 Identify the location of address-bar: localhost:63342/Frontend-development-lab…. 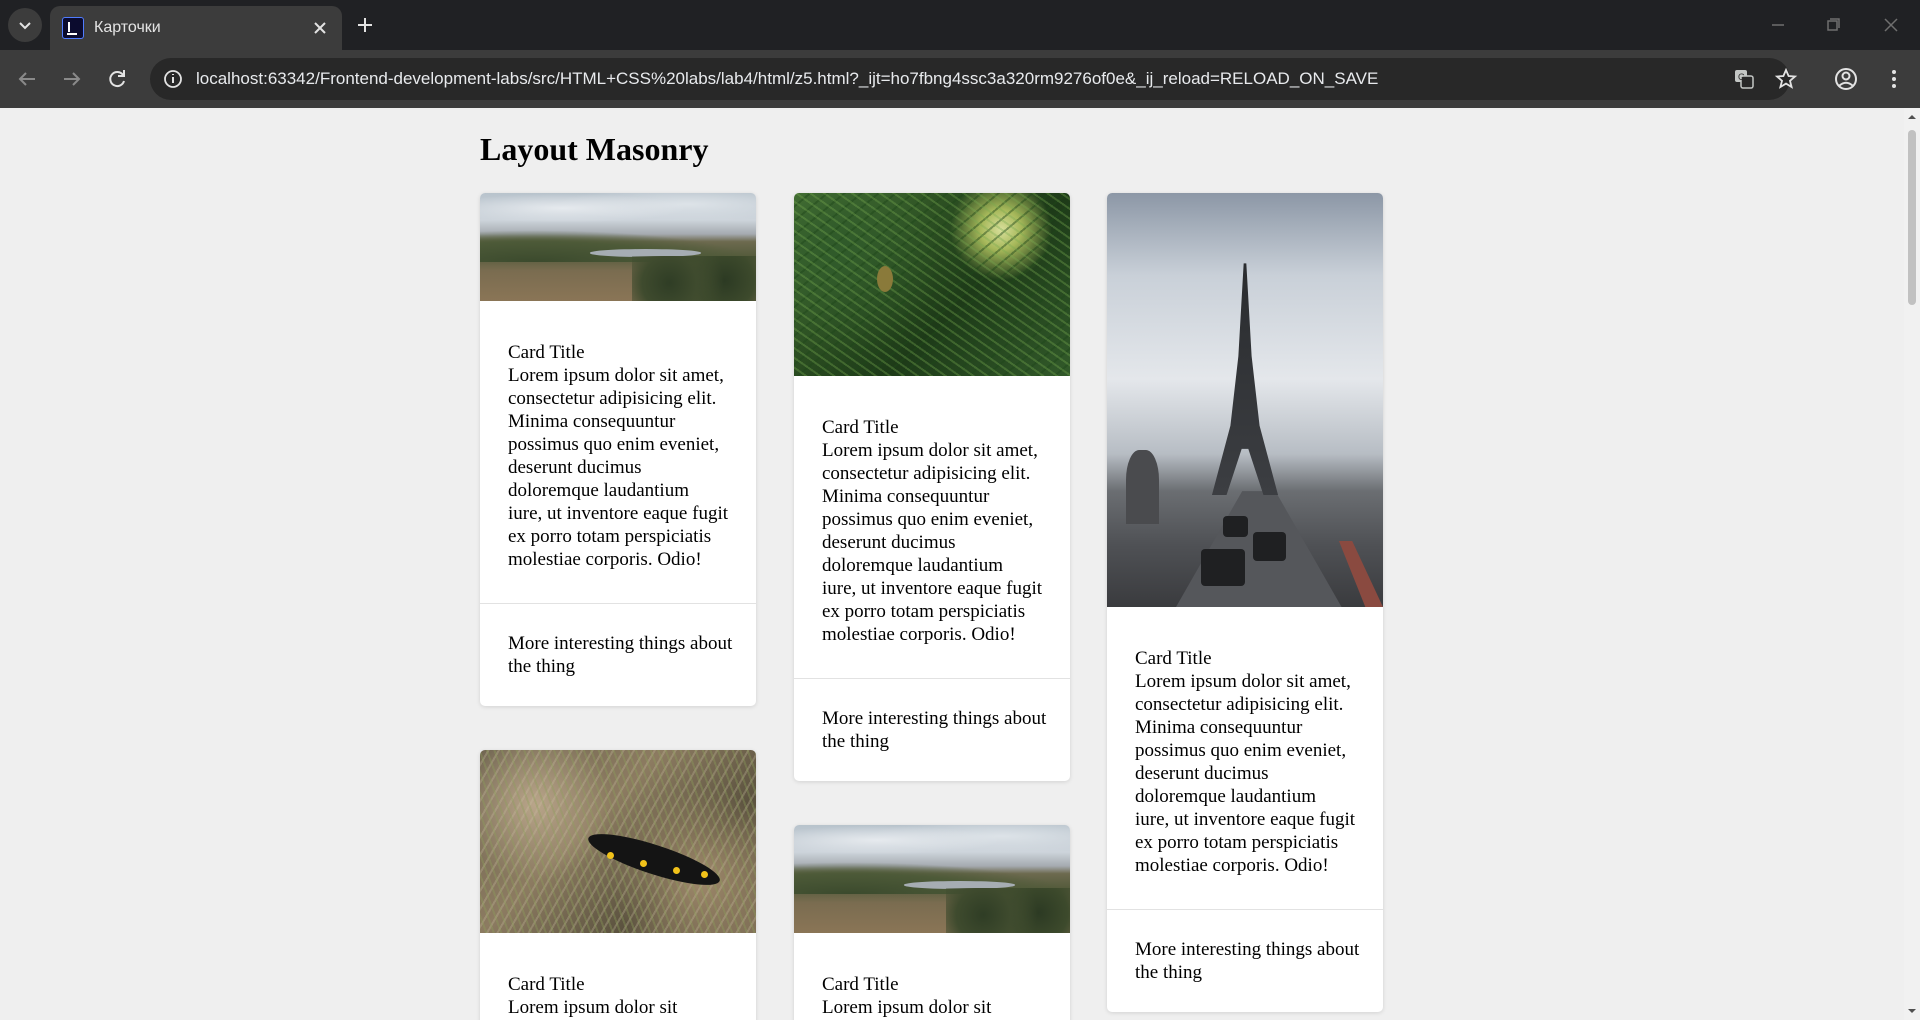
(974, 79).